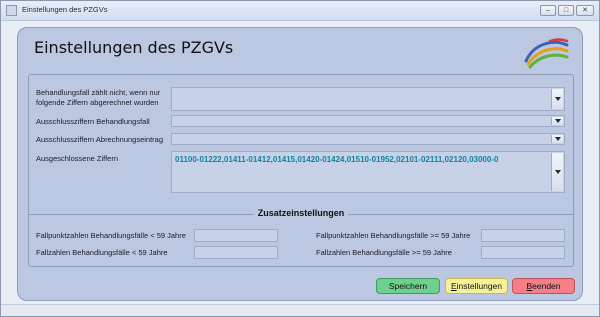 This screenshot has height=317, width=600. What do you see at coordinates (102, 252) in the screenshot?
I see `fallzahl-unter59-label: Fallzahlen Behandlungsfälle < 59 Jahre` at bounding box center [102, 252].